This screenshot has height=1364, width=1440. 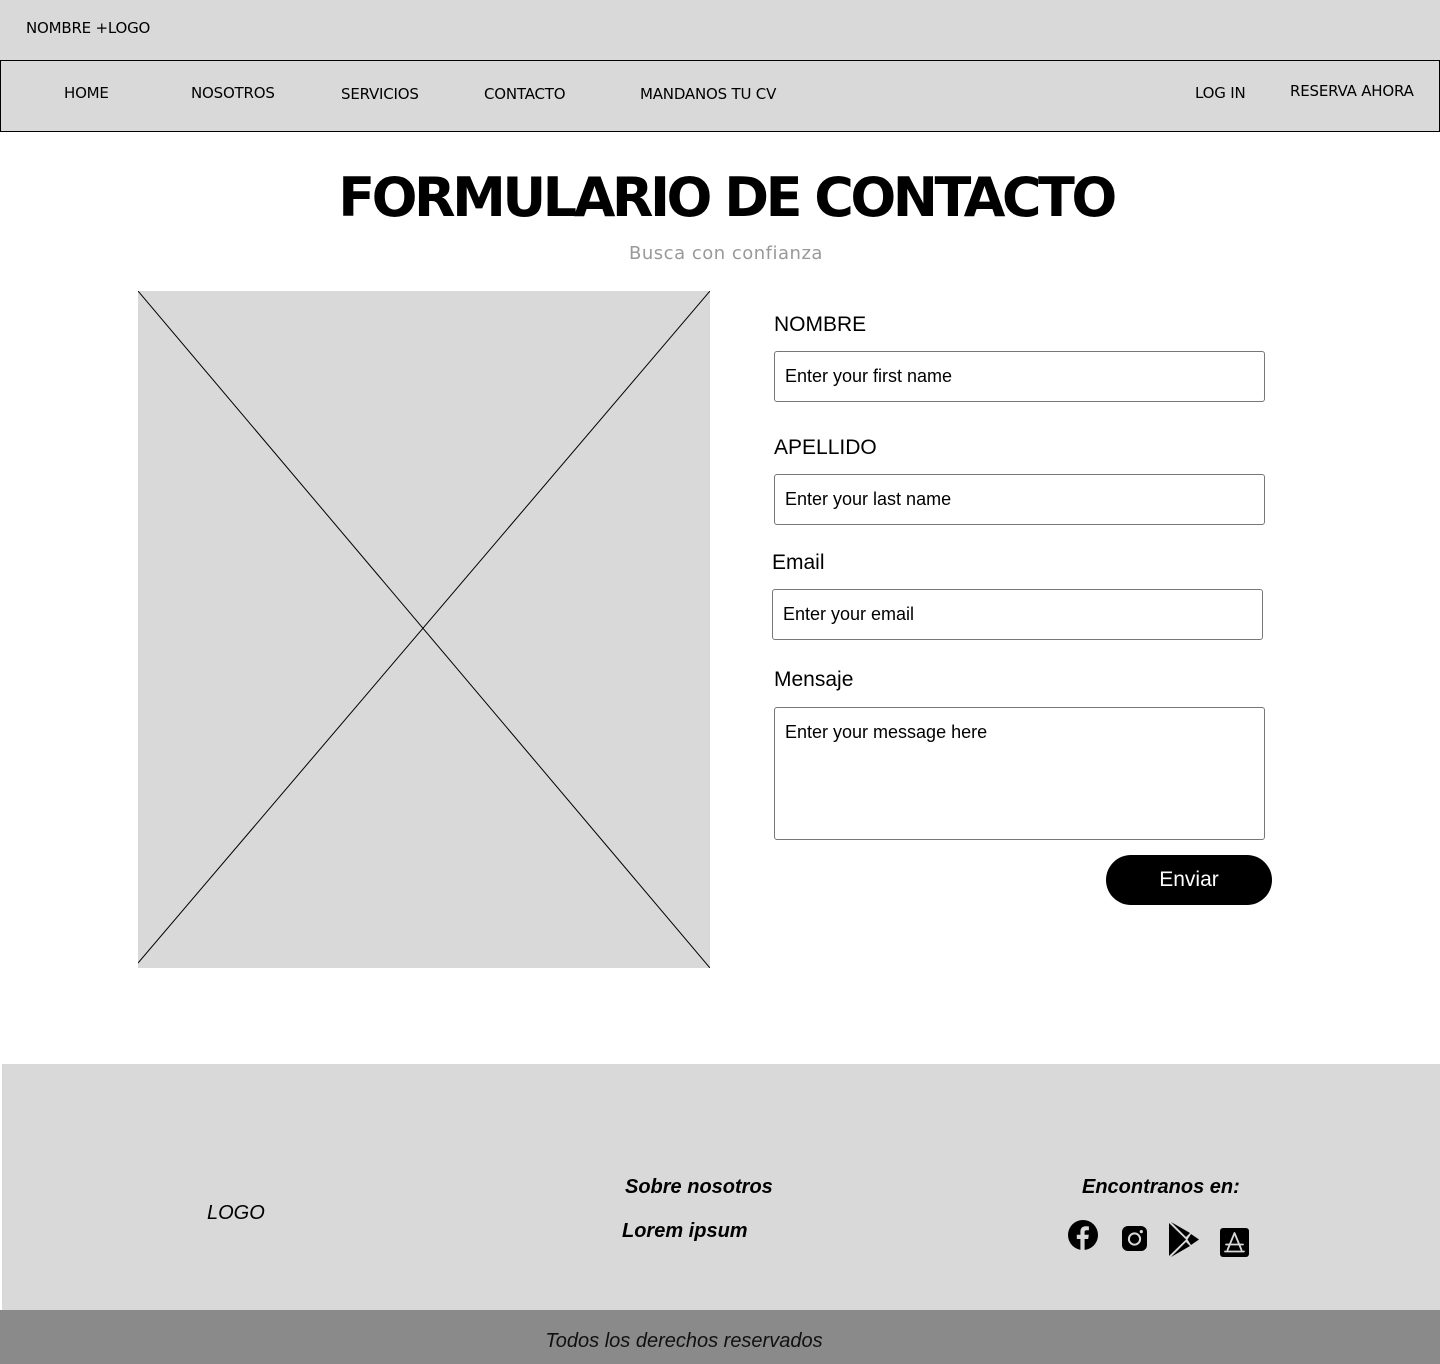 What do you see at coordinates (233, 93) in the screenshot?
I see `nav-nosotros: NOSOTROS` at bounding box center [233, 93].